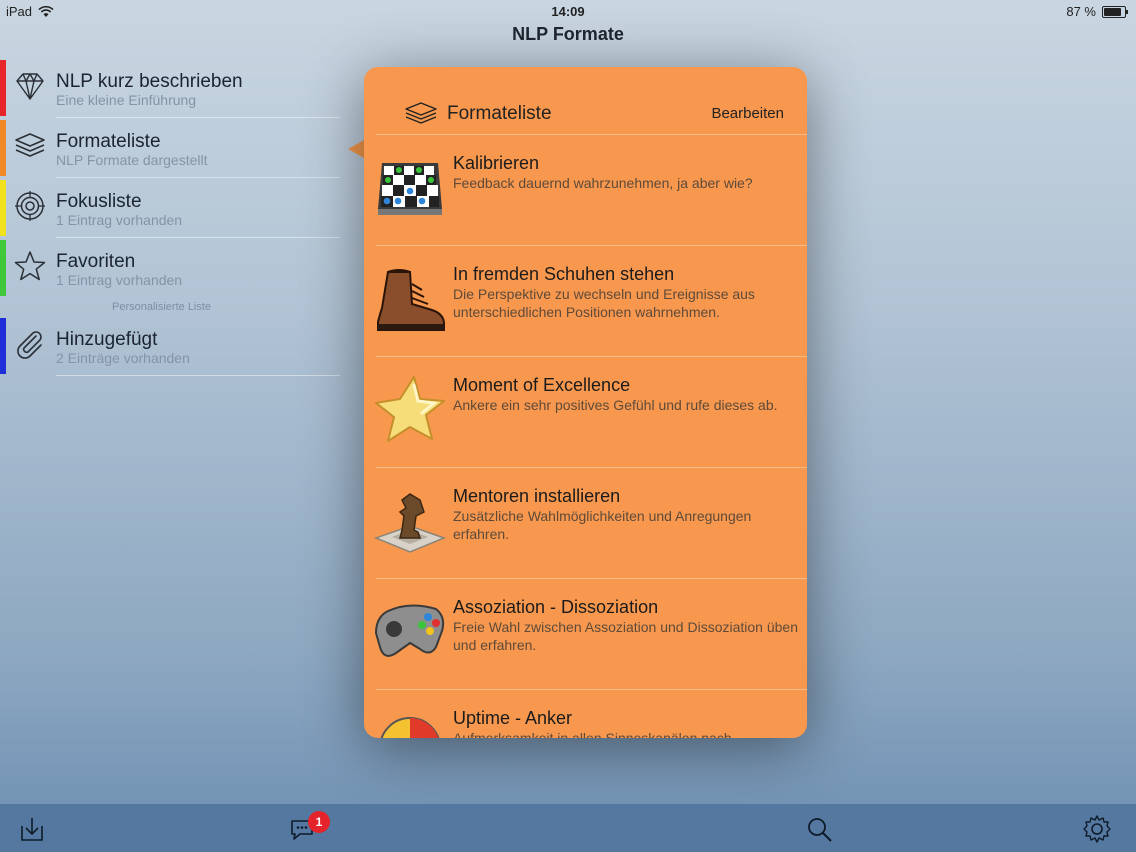 The image size is (1136, 852). I want to click on diamond-icon, so click(30, 86).